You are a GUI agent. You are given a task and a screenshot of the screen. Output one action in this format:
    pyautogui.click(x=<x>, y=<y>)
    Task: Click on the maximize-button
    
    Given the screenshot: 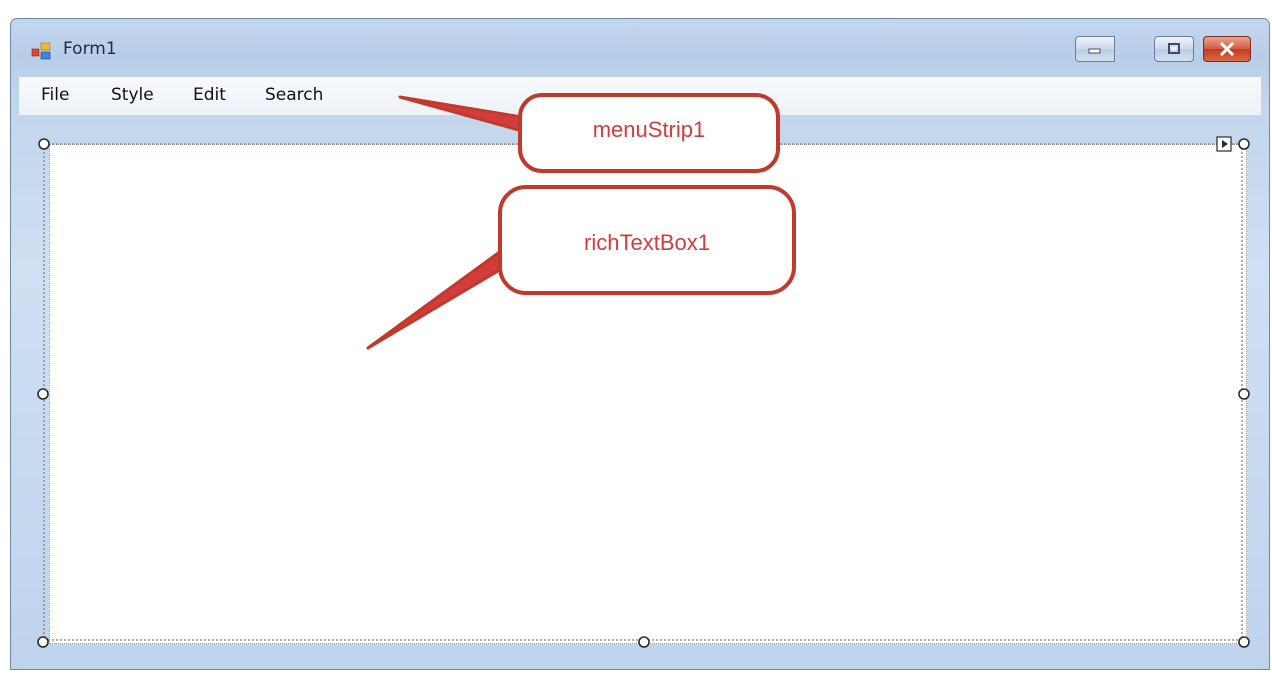 What is the action you would take?
    pyautogui.click(x=1174, y=49)
    